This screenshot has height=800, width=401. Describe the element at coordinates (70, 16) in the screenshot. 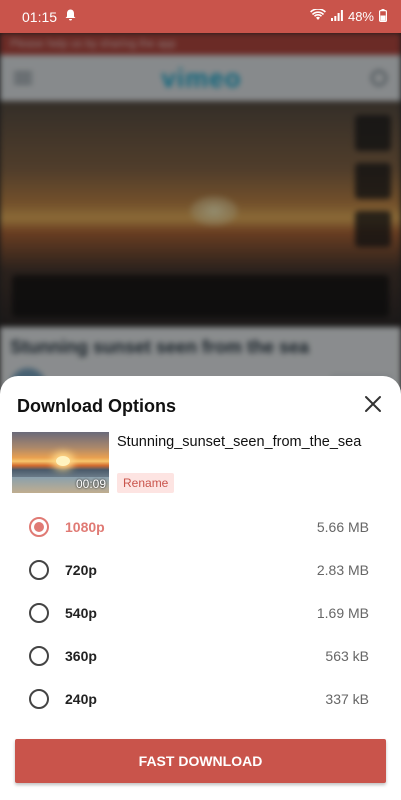

I see `bell-icon` at that location.